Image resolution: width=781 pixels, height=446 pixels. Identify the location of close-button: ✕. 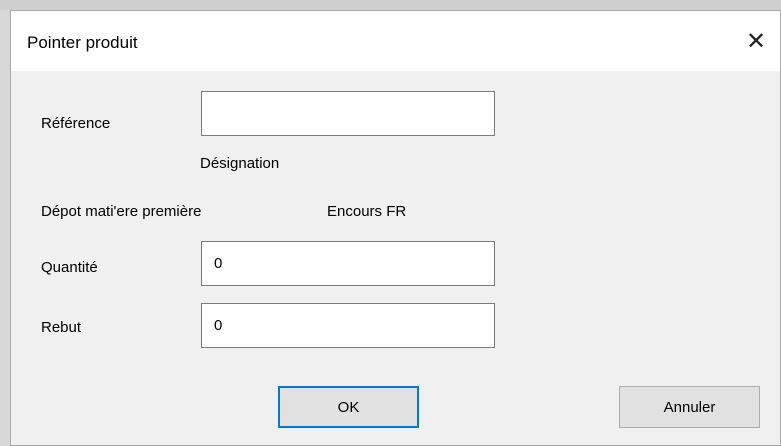
(756, 41).